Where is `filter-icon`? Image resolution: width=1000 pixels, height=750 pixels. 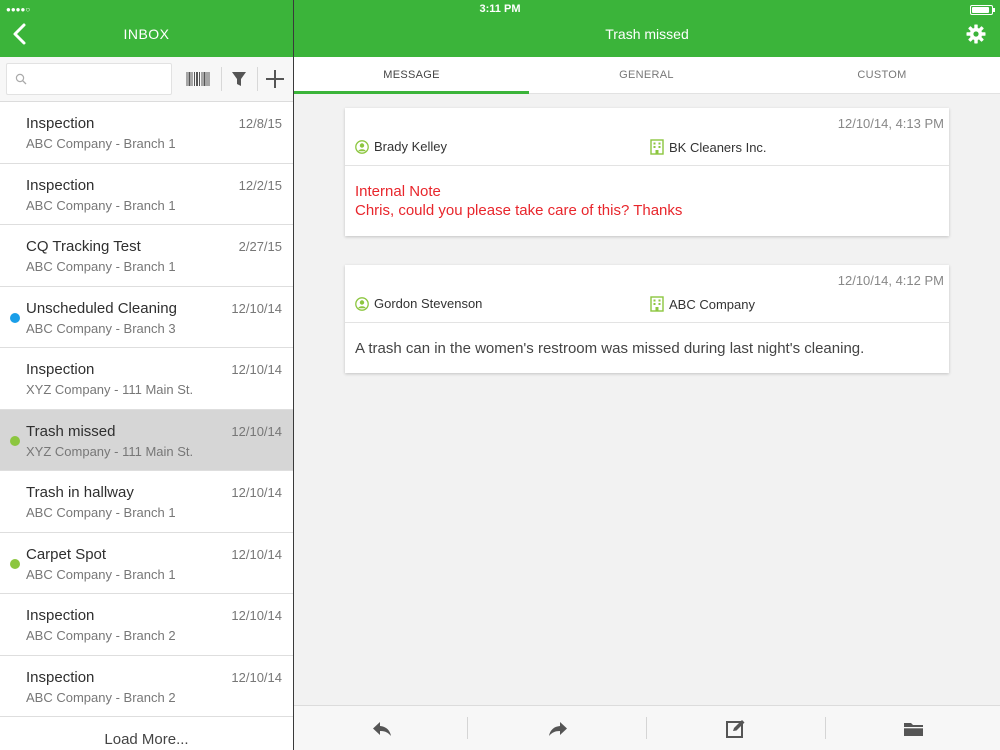
filter-icon is located at coordinates (239, 79).